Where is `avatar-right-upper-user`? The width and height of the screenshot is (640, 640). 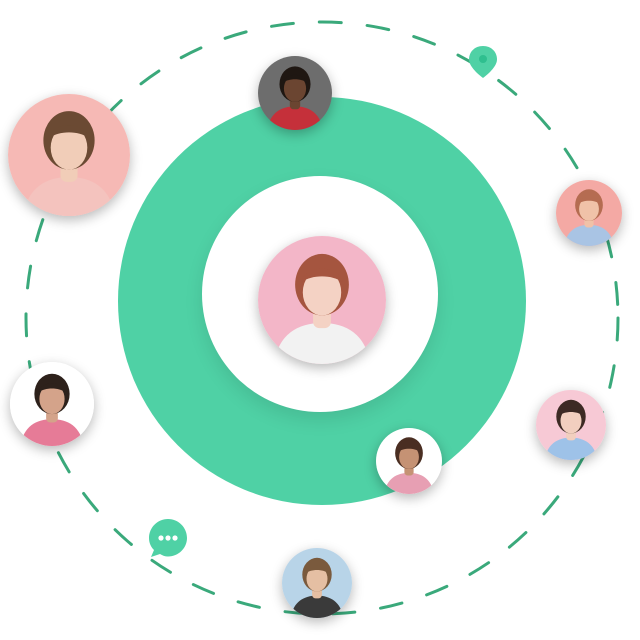 avatar-right-upper-user is located at coordinates (589, 213).